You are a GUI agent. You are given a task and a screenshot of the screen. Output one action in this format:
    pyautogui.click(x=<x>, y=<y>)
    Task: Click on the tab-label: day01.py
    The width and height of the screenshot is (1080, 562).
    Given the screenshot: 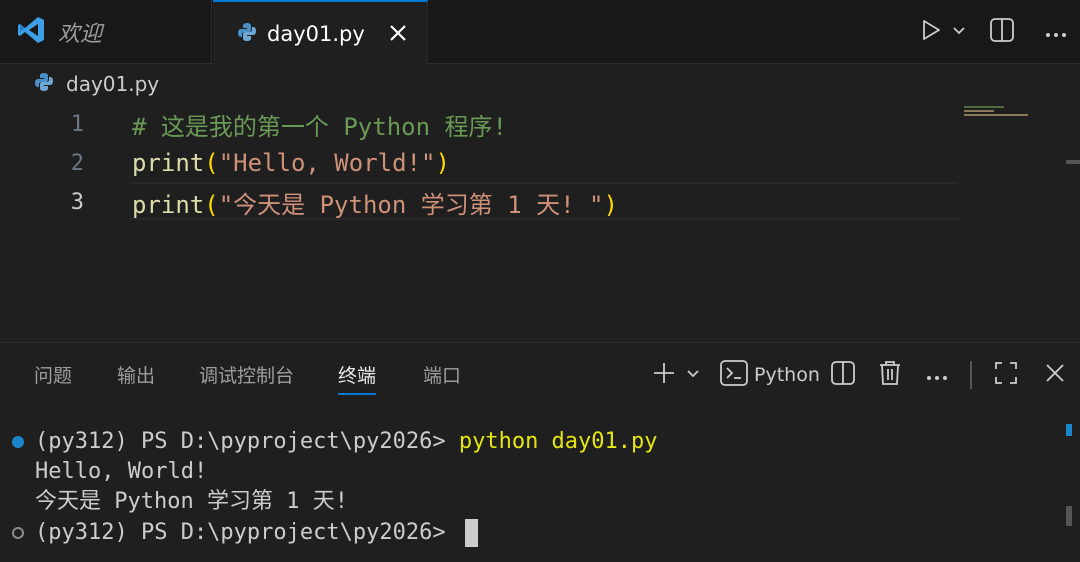 What is the action you would take?
    pyautogui.click(x=316, y=33)
    